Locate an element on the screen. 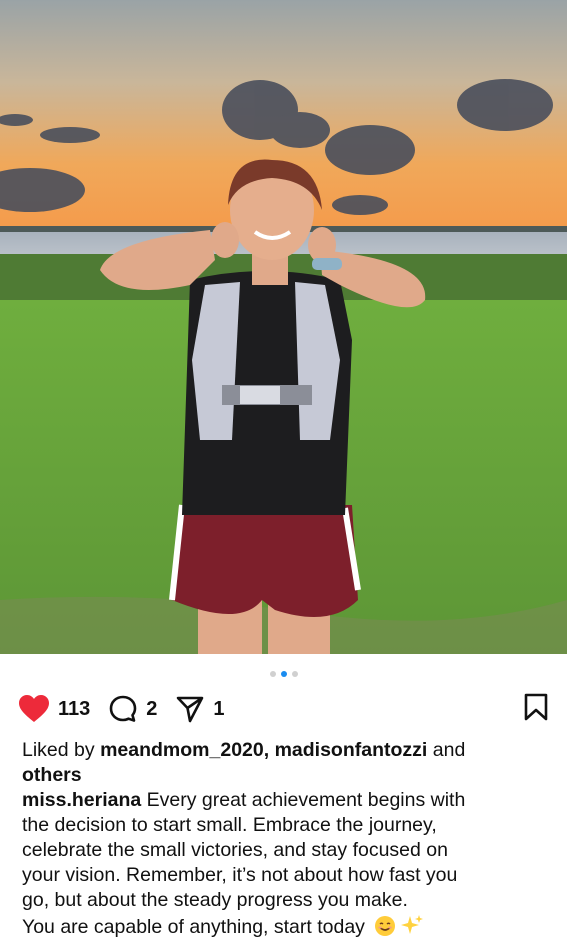 The image size is (567, 950). like-action: 113 is located at coordinates (54, 709).